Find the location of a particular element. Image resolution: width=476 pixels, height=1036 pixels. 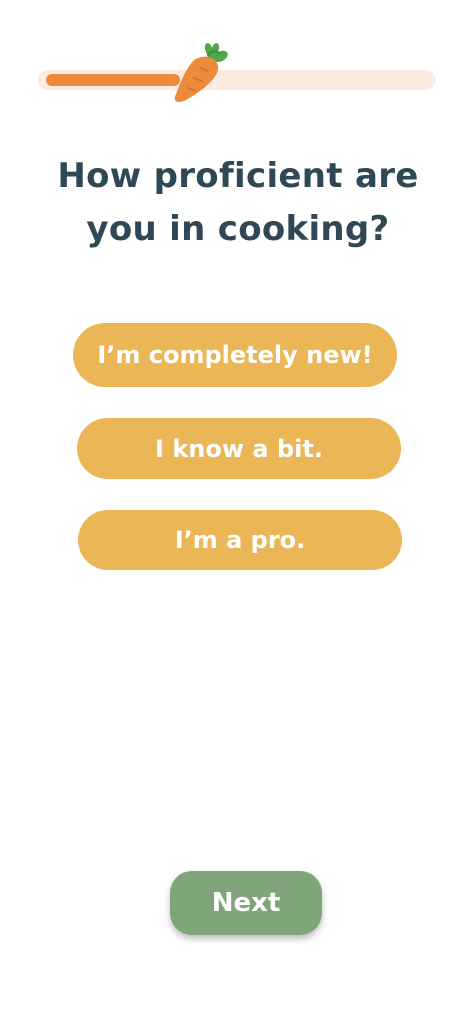

option-completely-new-button: I’m completely new! is located at coordinates (235, 355).